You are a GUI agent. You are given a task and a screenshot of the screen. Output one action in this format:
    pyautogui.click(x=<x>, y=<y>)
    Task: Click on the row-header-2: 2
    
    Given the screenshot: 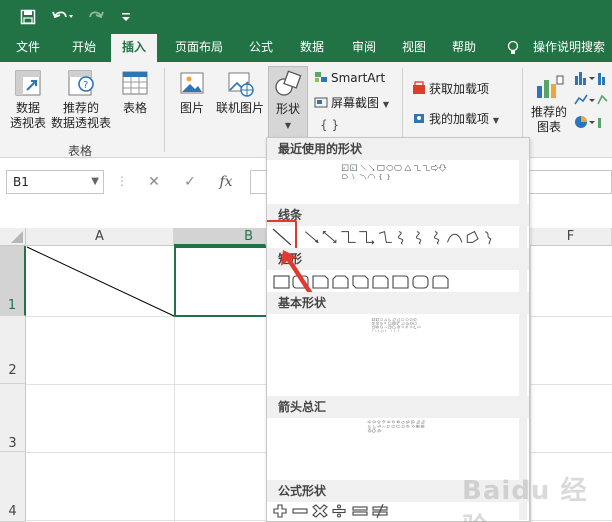 What is the action you would take?
    pyautogui.click(x=13, y=350)
    